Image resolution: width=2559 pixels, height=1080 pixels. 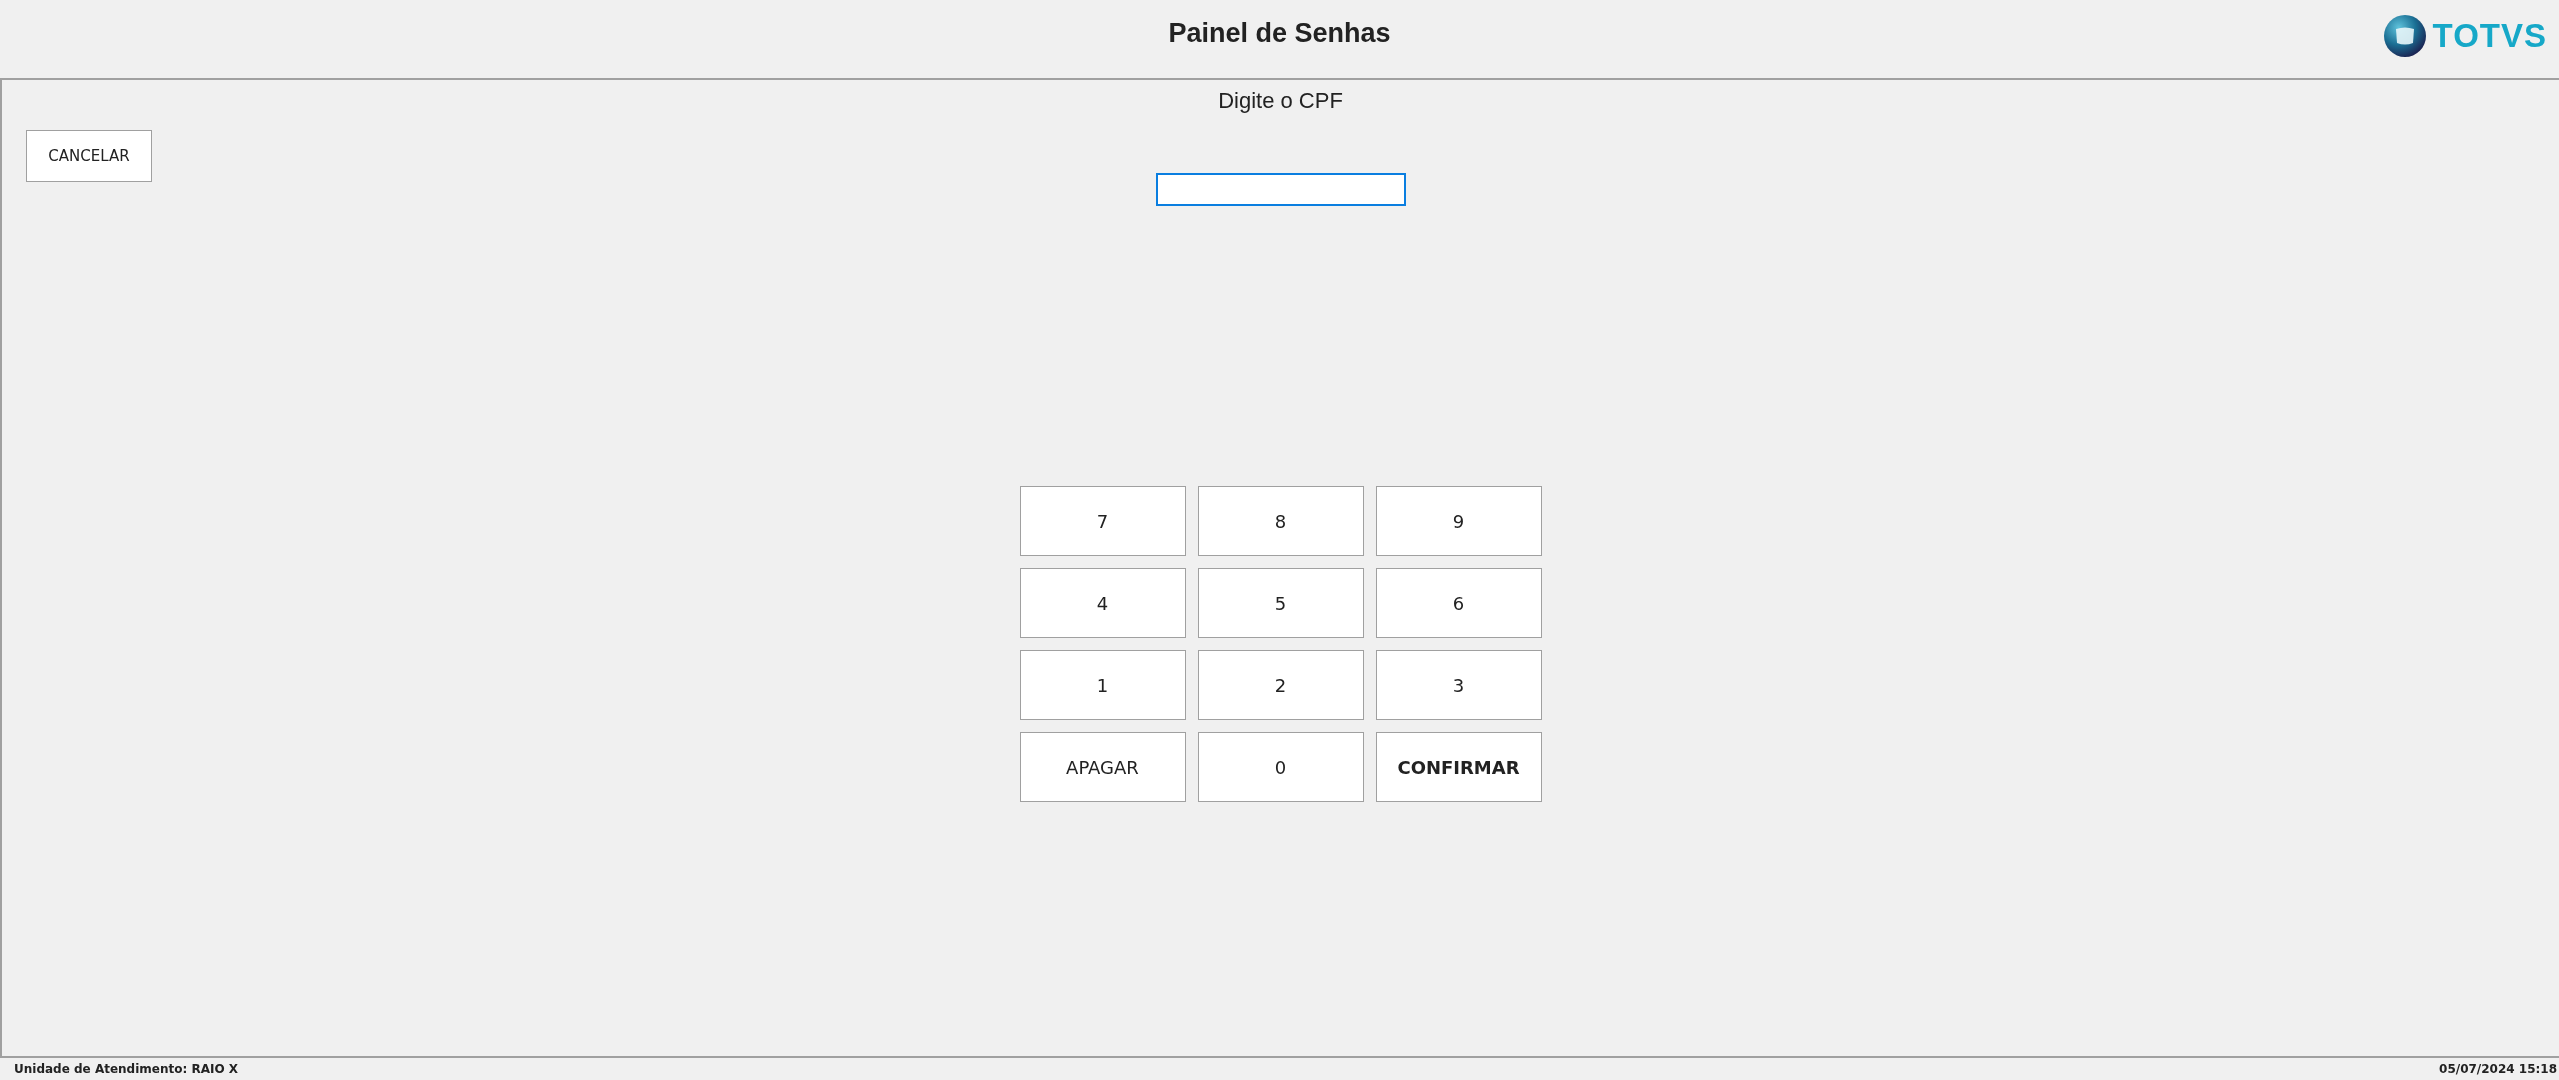 What do you see at coordinates (1102, 521) in the screenshot?
I see `digit-key: 7` at bounding box center [1102, 521].